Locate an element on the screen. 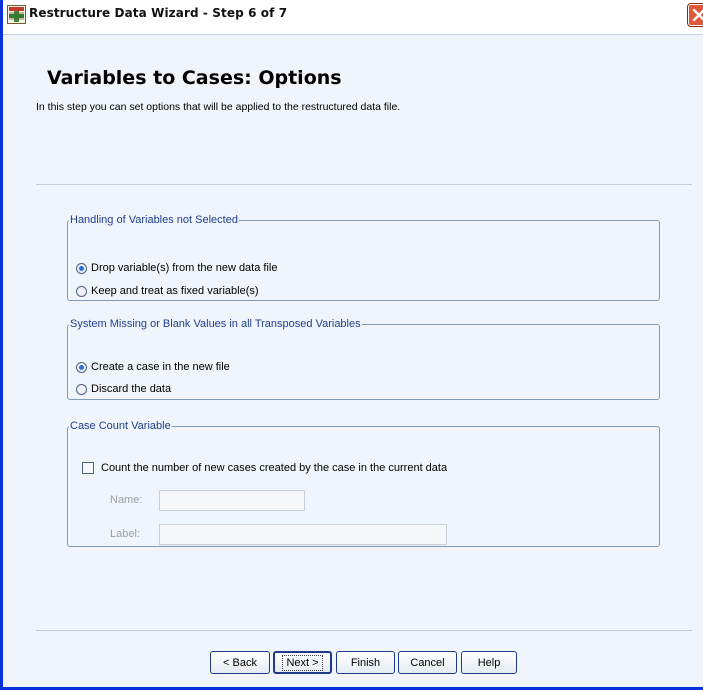  help-button: Help is located at coordinates (489, 662).